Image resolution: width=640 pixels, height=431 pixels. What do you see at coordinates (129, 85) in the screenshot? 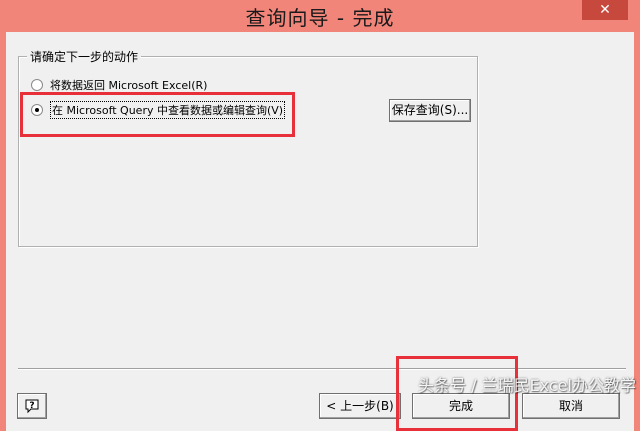
I see `radio-label-return-to-excel: 将数据返回 Microsoft Excel(R)` at bounding box center [129, 85].